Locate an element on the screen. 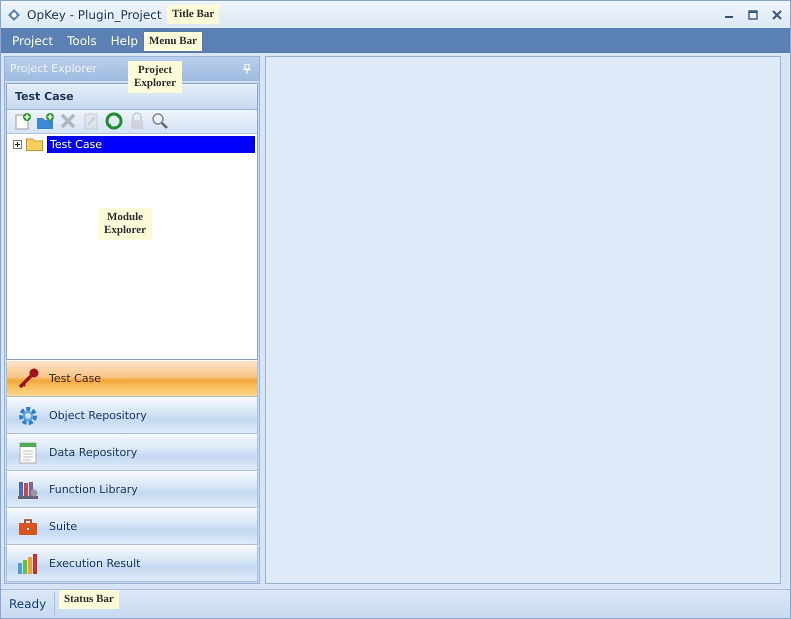 This screenshot has width=791, height=619. spreadsheet-icon is located at coordinates (28, 453).